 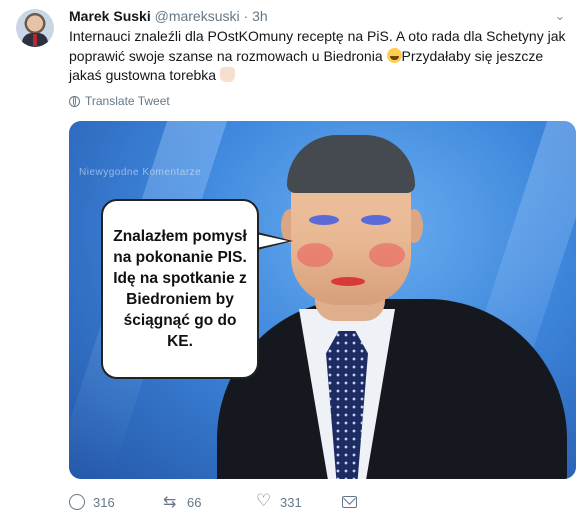 I want to click on blush-right, so click(x=387, y=255).